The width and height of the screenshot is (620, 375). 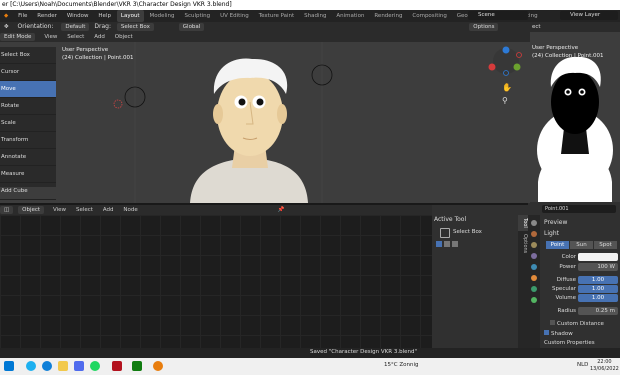 I want to click on tool-measure: Measure, so click(x=28, y=174).